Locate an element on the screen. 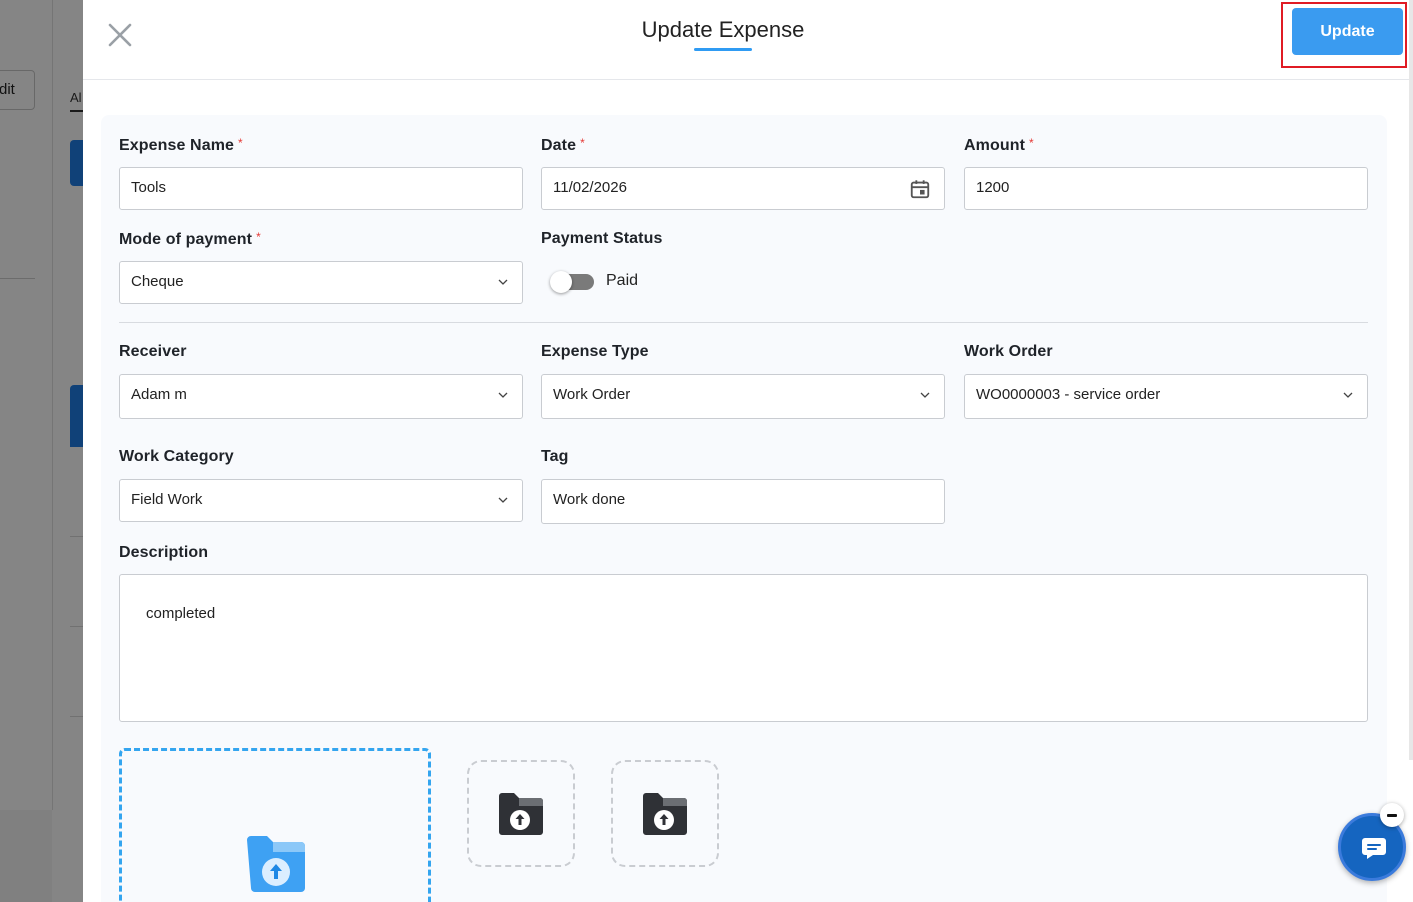 Image resolution: width=1413 pixels, height=902 pixels. work-category-value: Field Work is located at coordinates (167, 499).